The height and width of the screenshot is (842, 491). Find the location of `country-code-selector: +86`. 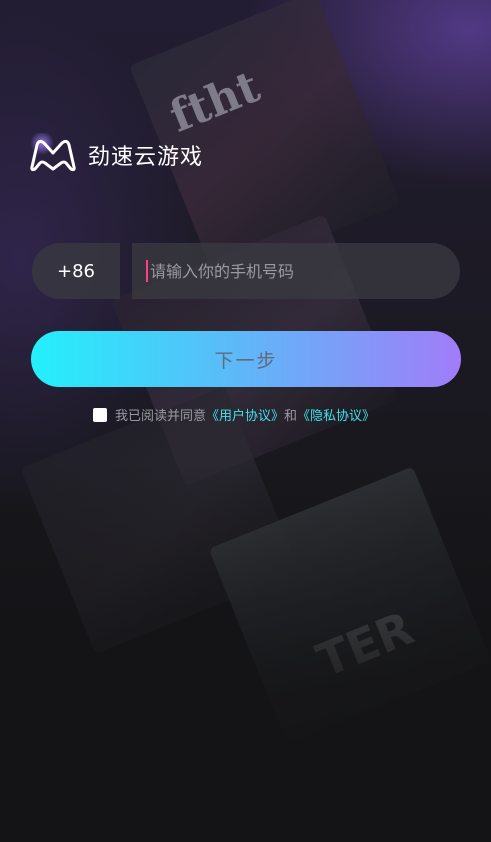

country-code-selector: +86 is located at coordinates (76, 271).